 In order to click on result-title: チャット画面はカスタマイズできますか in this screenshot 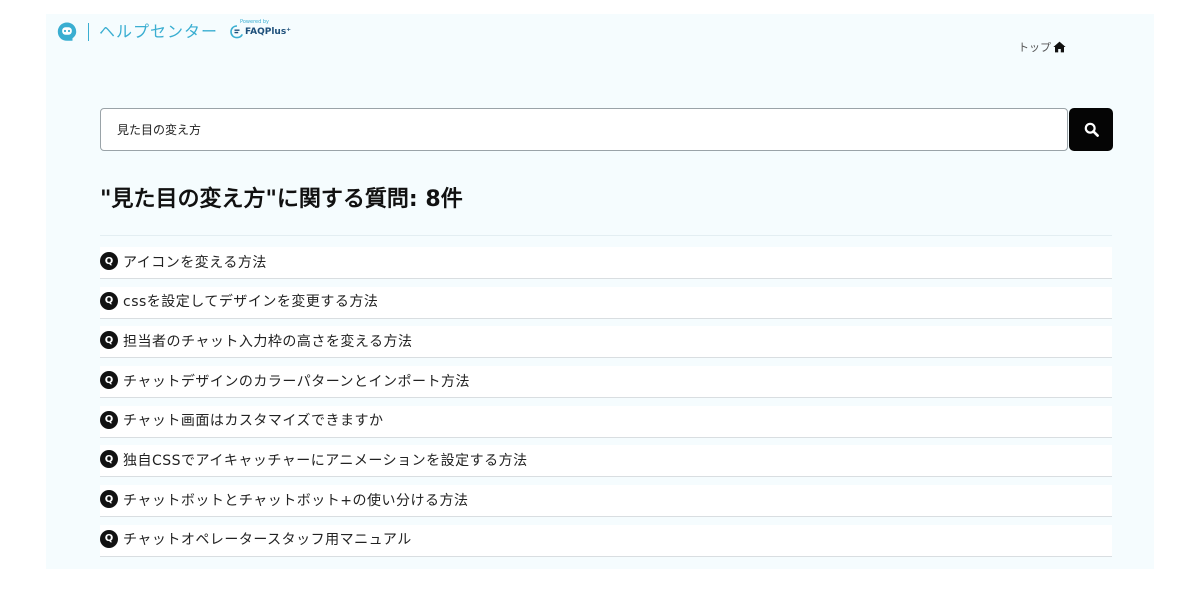, I will do `click(253, 421)`.